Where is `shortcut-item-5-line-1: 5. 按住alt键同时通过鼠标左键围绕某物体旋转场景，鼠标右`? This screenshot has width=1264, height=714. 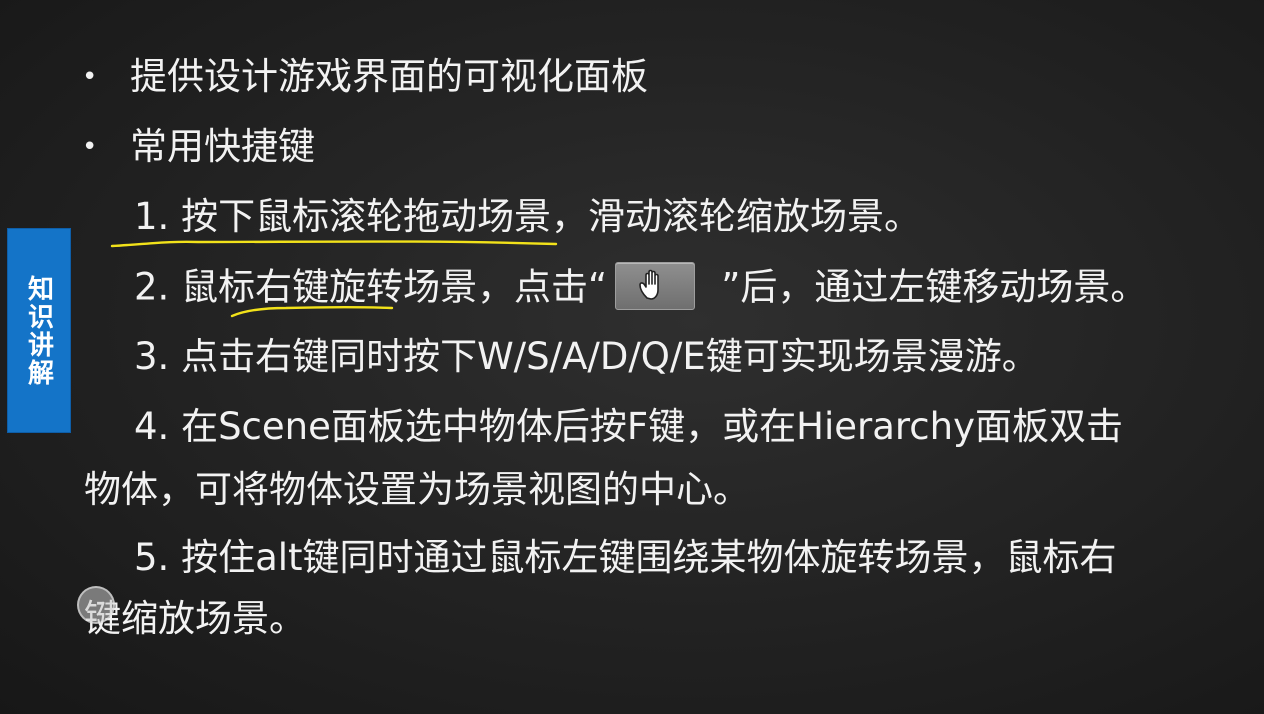
shortcut-item-5-line-1: 5. 按住alt键同时通过鼠标左键围绕某物体旋转场景，鼠标右 is located at coordinates (625, 557).